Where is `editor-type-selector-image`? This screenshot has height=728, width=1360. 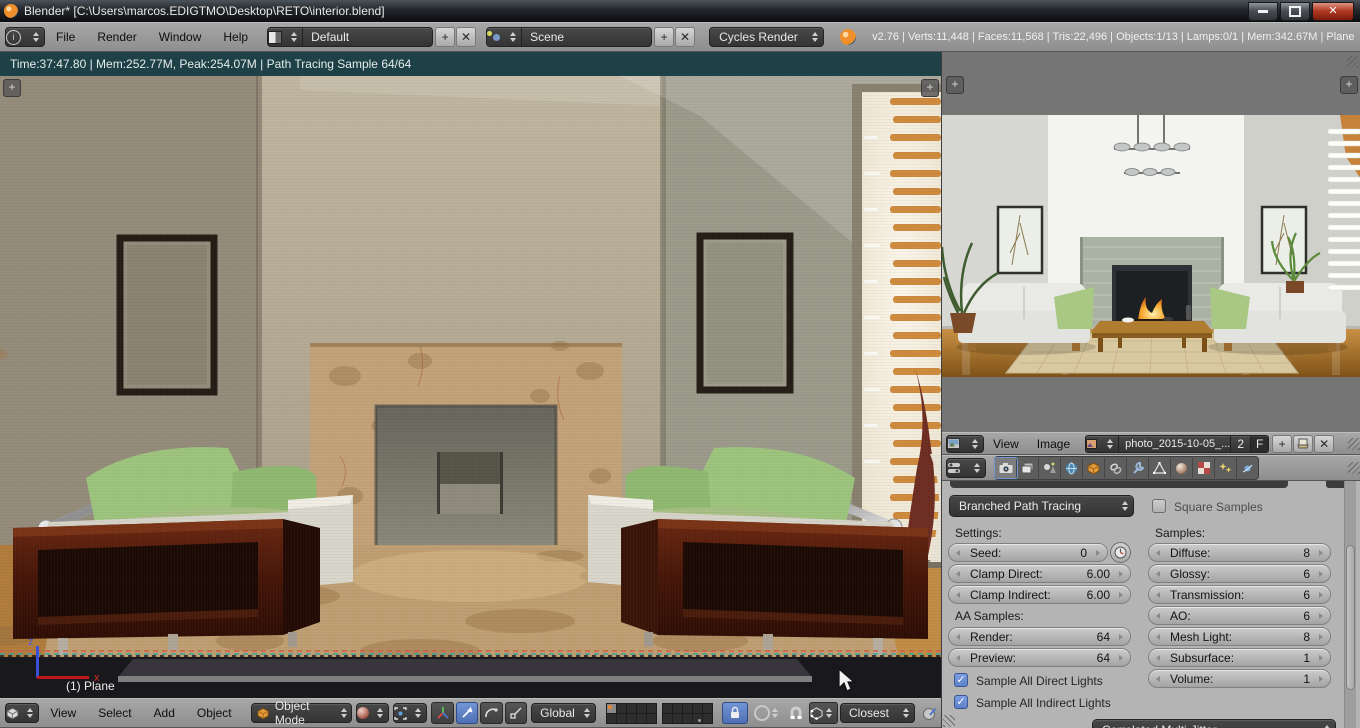 editor-type-selector-image is located at coordinates (965, 443).